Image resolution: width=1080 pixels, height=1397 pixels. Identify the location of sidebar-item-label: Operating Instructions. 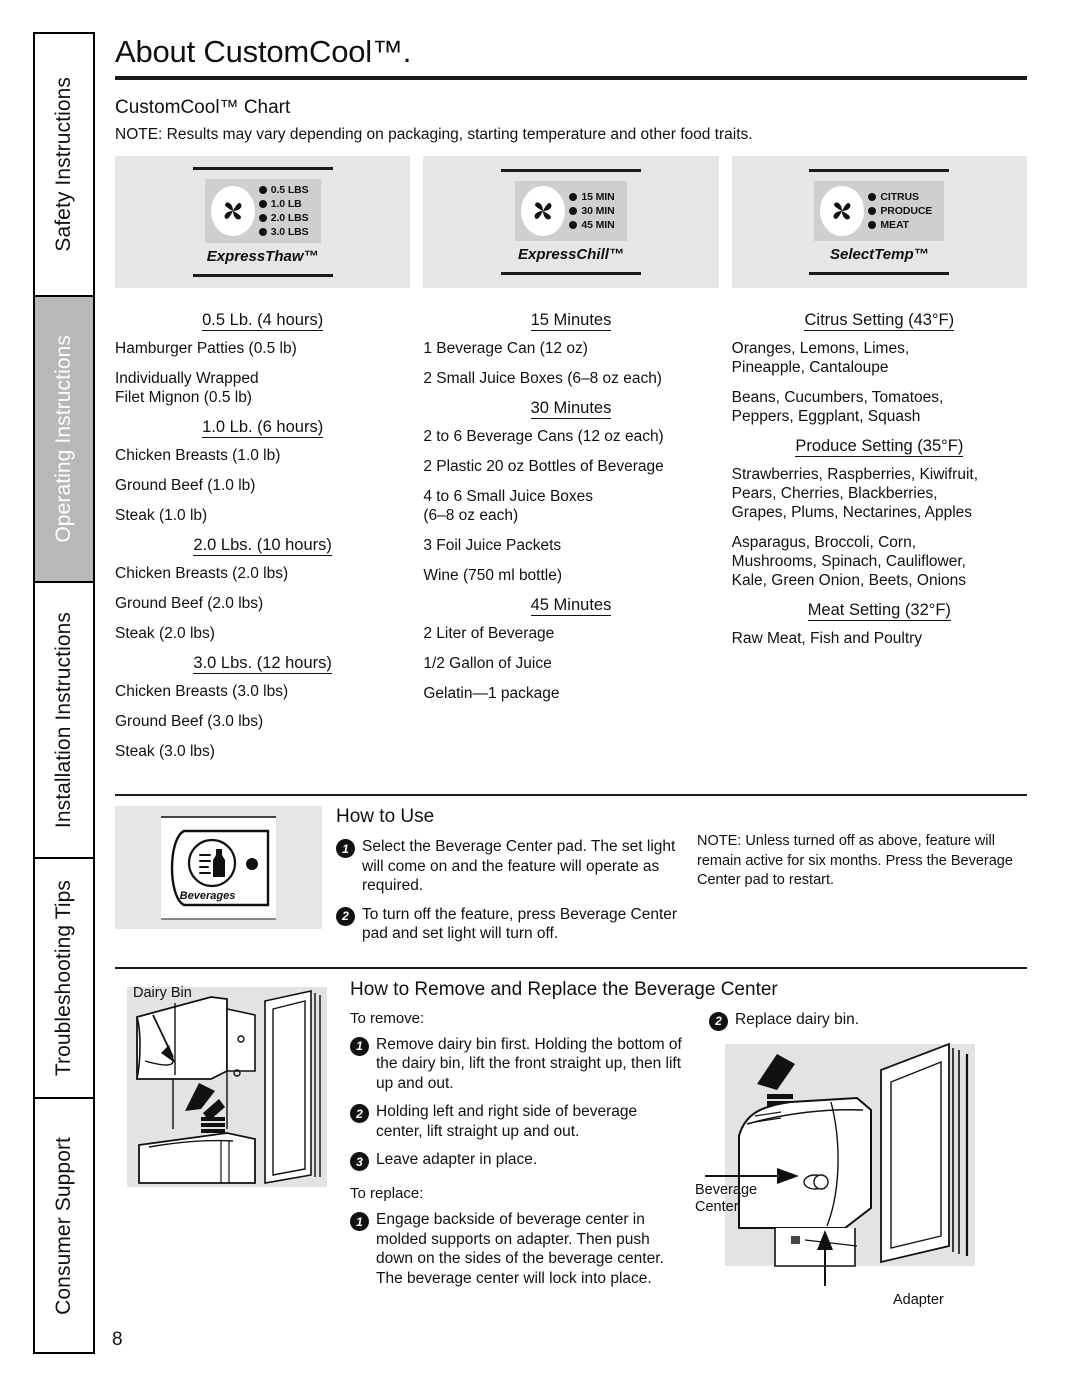
(63, 439).